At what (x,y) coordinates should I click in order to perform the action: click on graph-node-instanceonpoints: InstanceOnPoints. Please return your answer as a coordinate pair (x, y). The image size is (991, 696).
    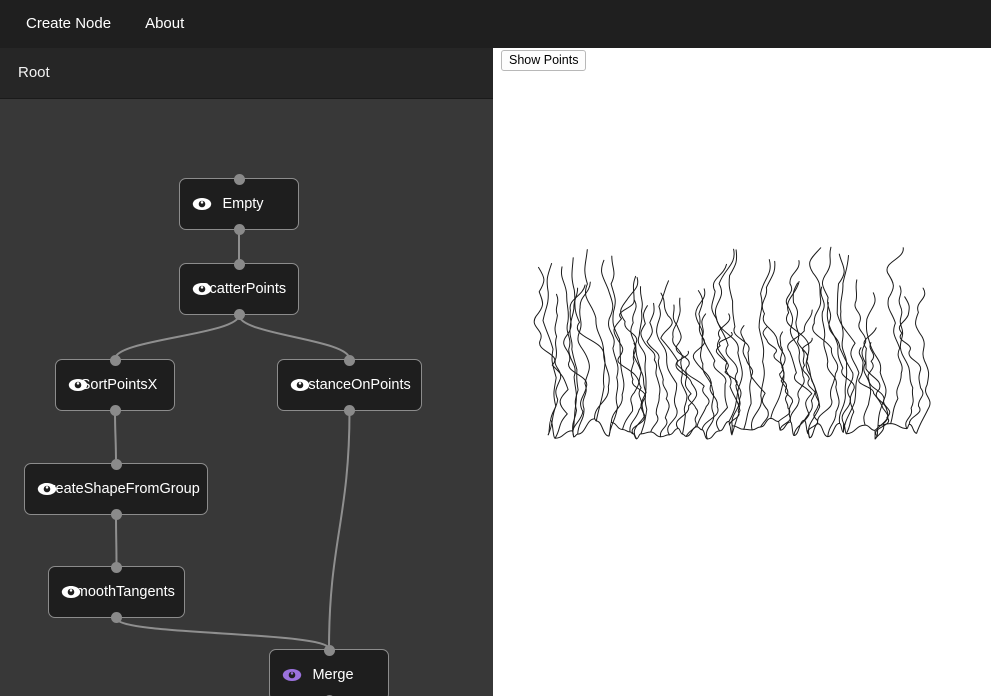
    Looking at the image, I should click on (349, 385).